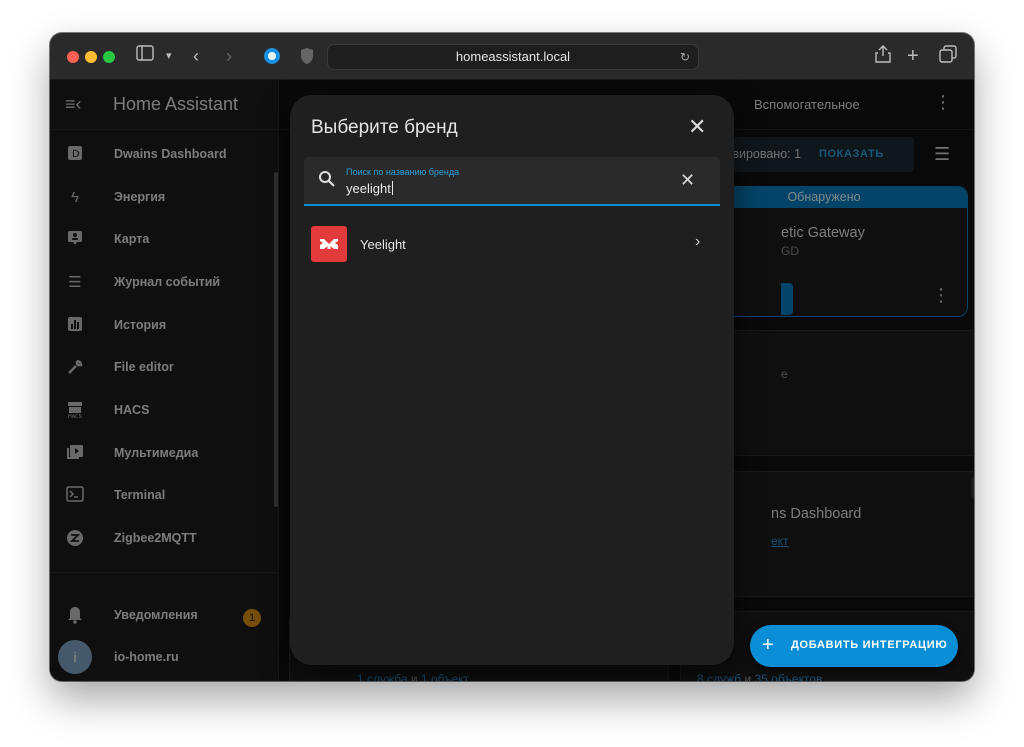  I want to click on brand-search-input: Поиск по названию бренда yeelight ✕, so click(512, 181).